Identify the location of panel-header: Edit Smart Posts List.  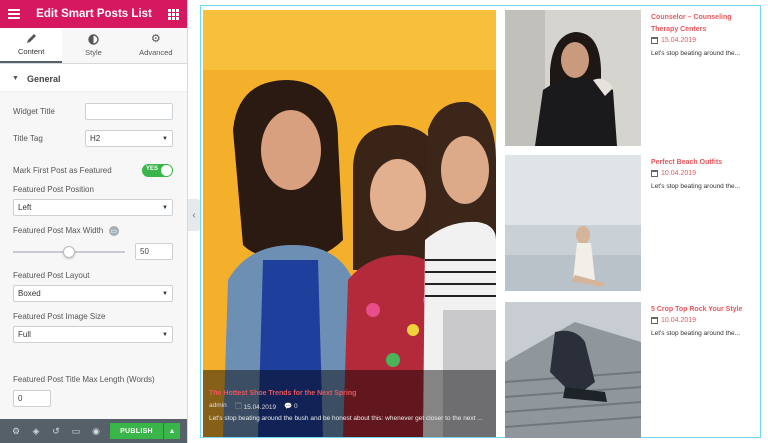
(93, 14).